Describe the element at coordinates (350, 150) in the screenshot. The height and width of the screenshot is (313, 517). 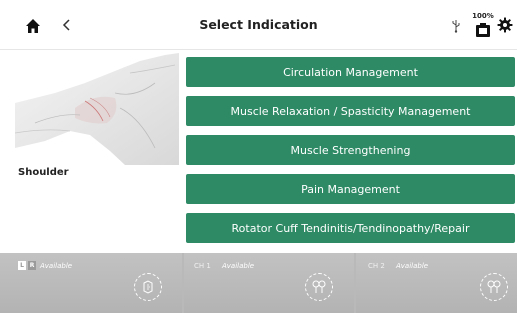
I see `muscle-strengthening-button: Muscle Strengthening` at that location.